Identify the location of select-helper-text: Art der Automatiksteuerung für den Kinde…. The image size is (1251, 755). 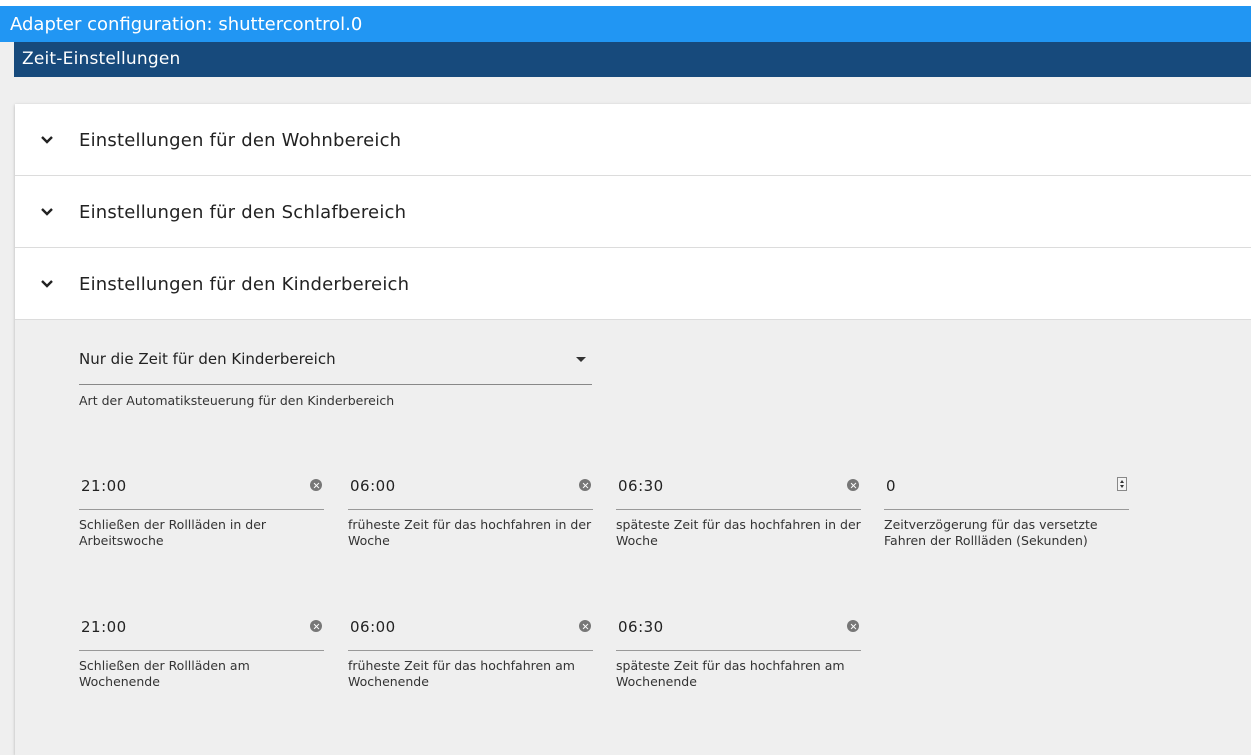
(237, 400).